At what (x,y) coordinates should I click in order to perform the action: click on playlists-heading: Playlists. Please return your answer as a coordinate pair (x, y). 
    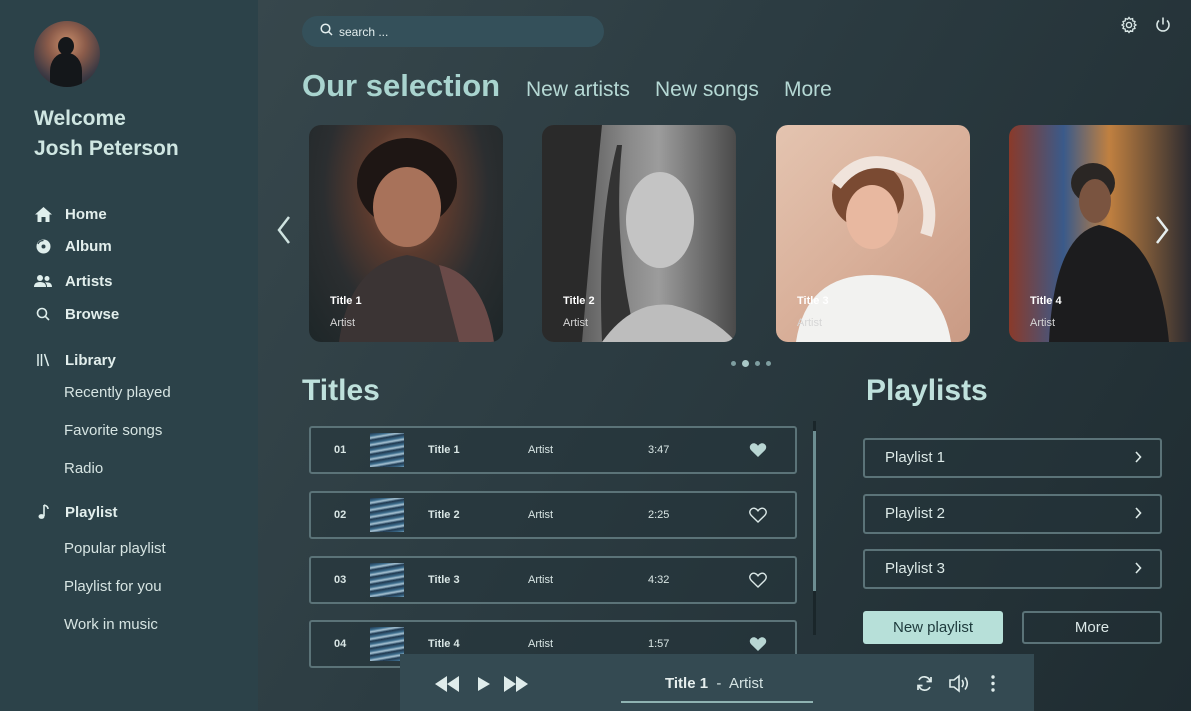
    Looking at the image, I should click on (927, 390).